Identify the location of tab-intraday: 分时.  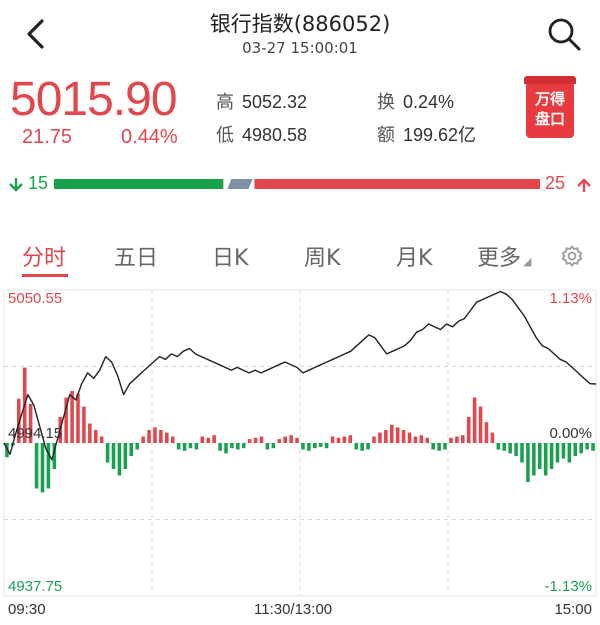
(44, 256).